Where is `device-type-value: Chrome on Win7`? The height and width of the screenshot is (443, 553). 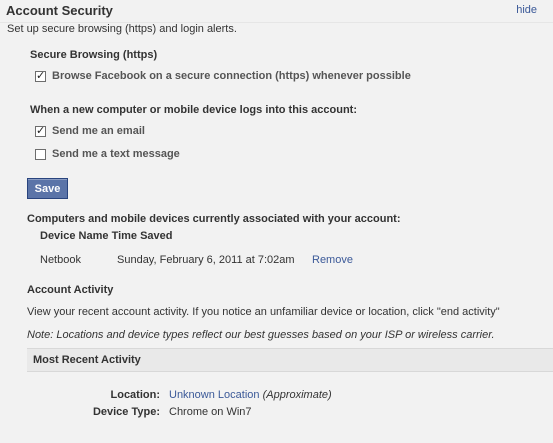
device-type-value: Chrome on Win7 is located at coordinates (210, 412).